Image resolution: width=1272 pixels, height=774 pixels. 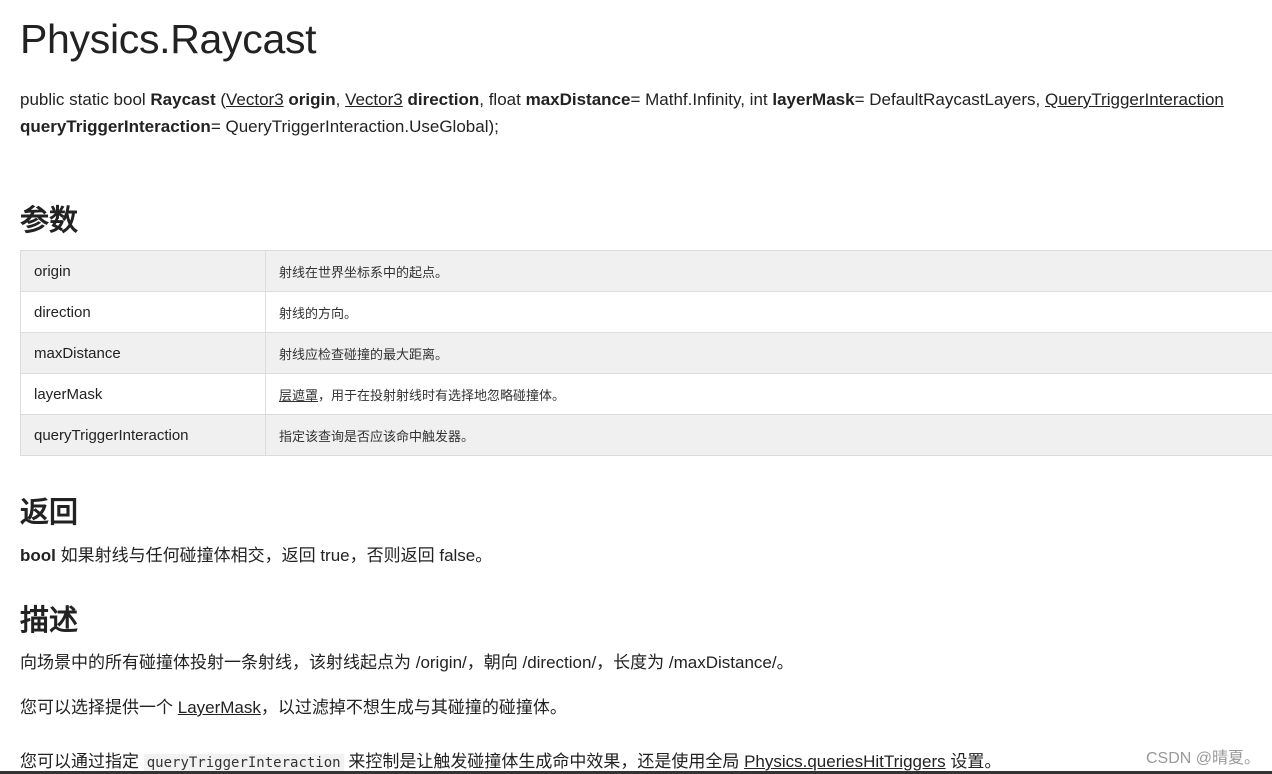 What do you see at coordinates (168, 39) in the screenshot?
I see `page-title: Physics.Raycast` at bounding box center [168, 39].